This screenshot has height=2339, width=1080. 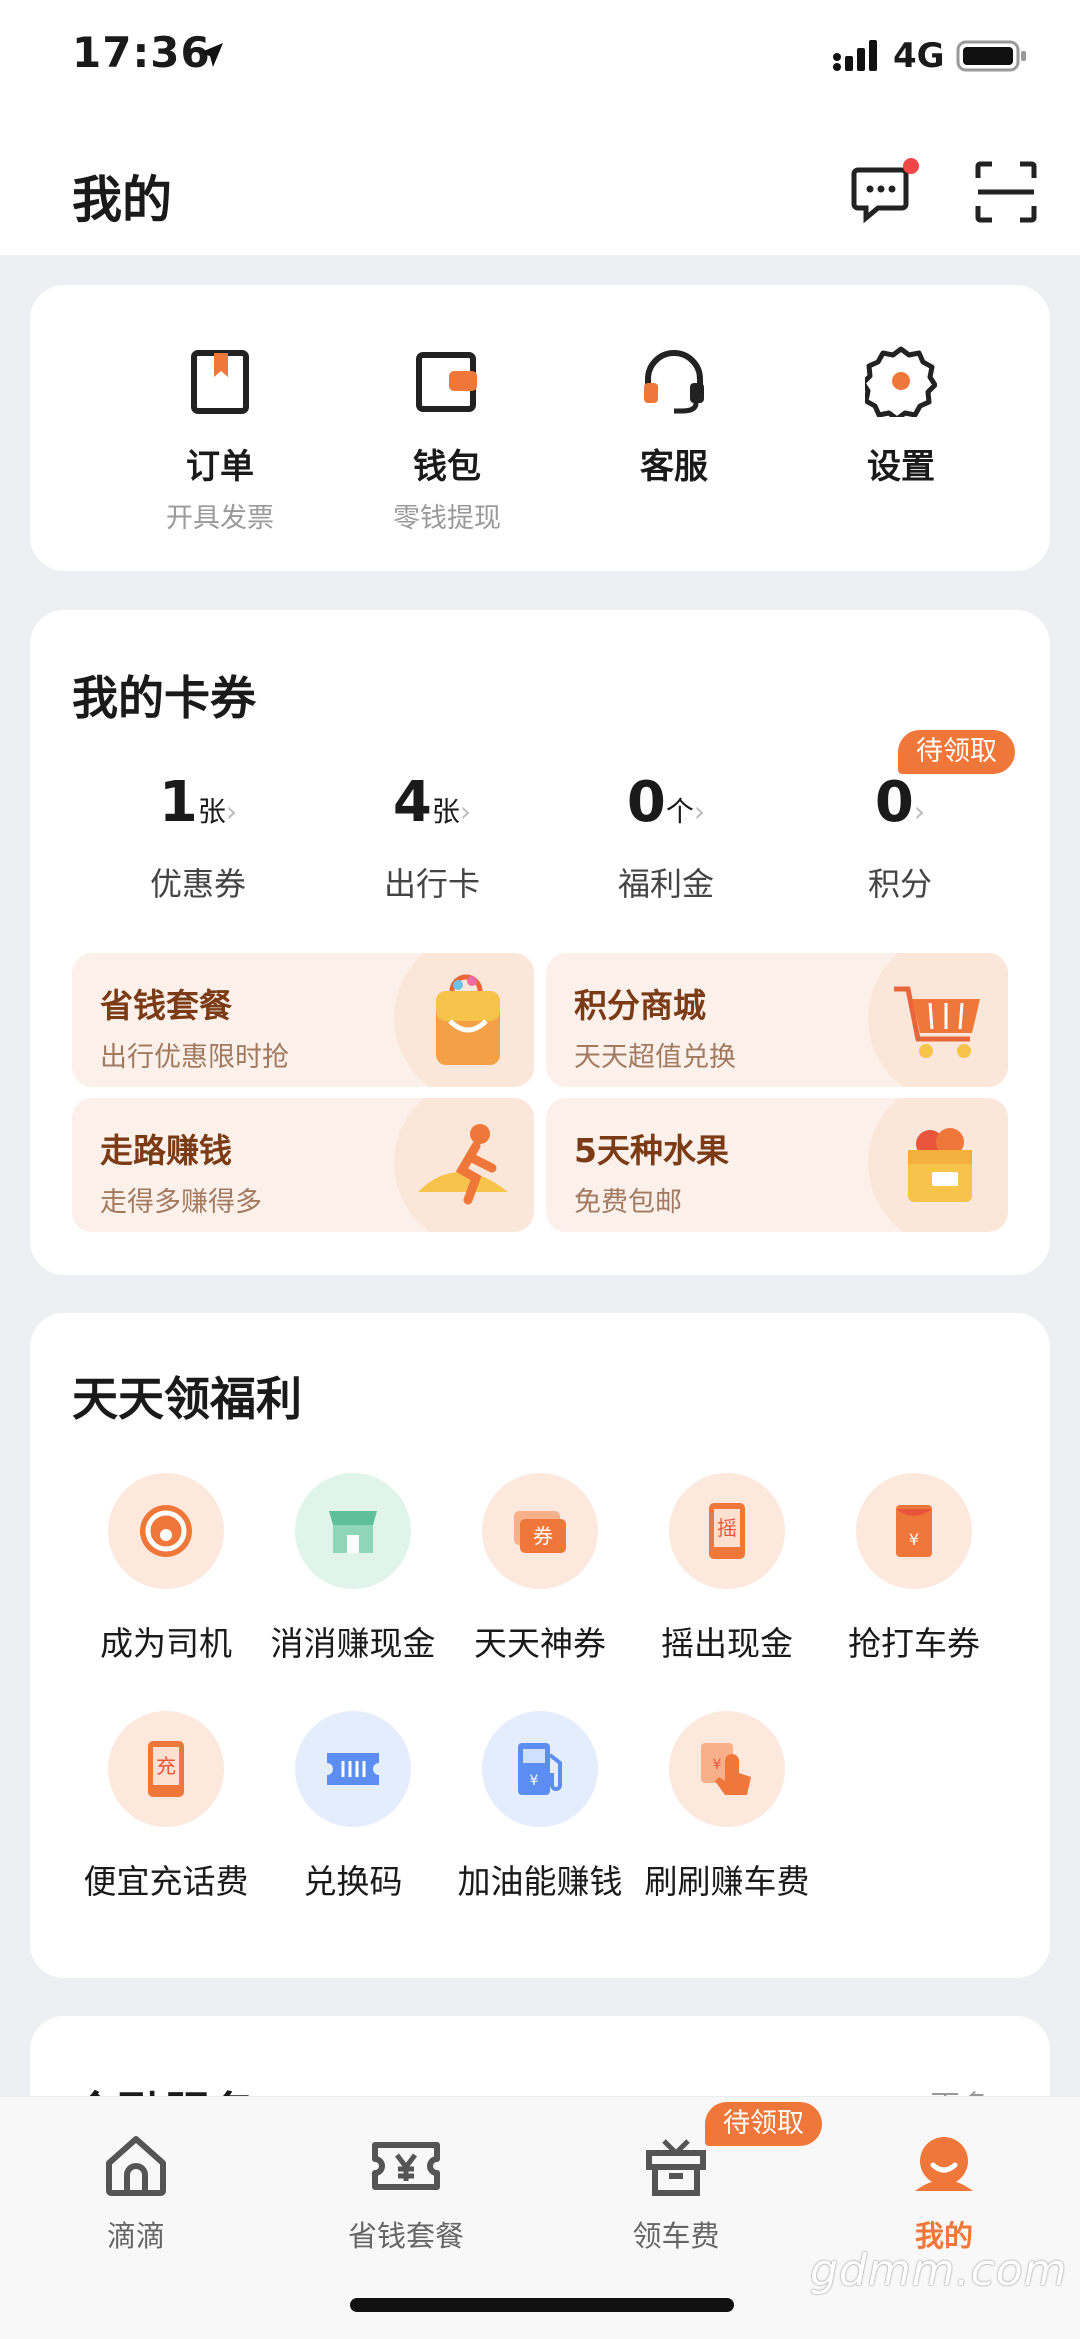 I want to click on promo-subtitle: 走得多赚得多, so click(x=181, y=1202).